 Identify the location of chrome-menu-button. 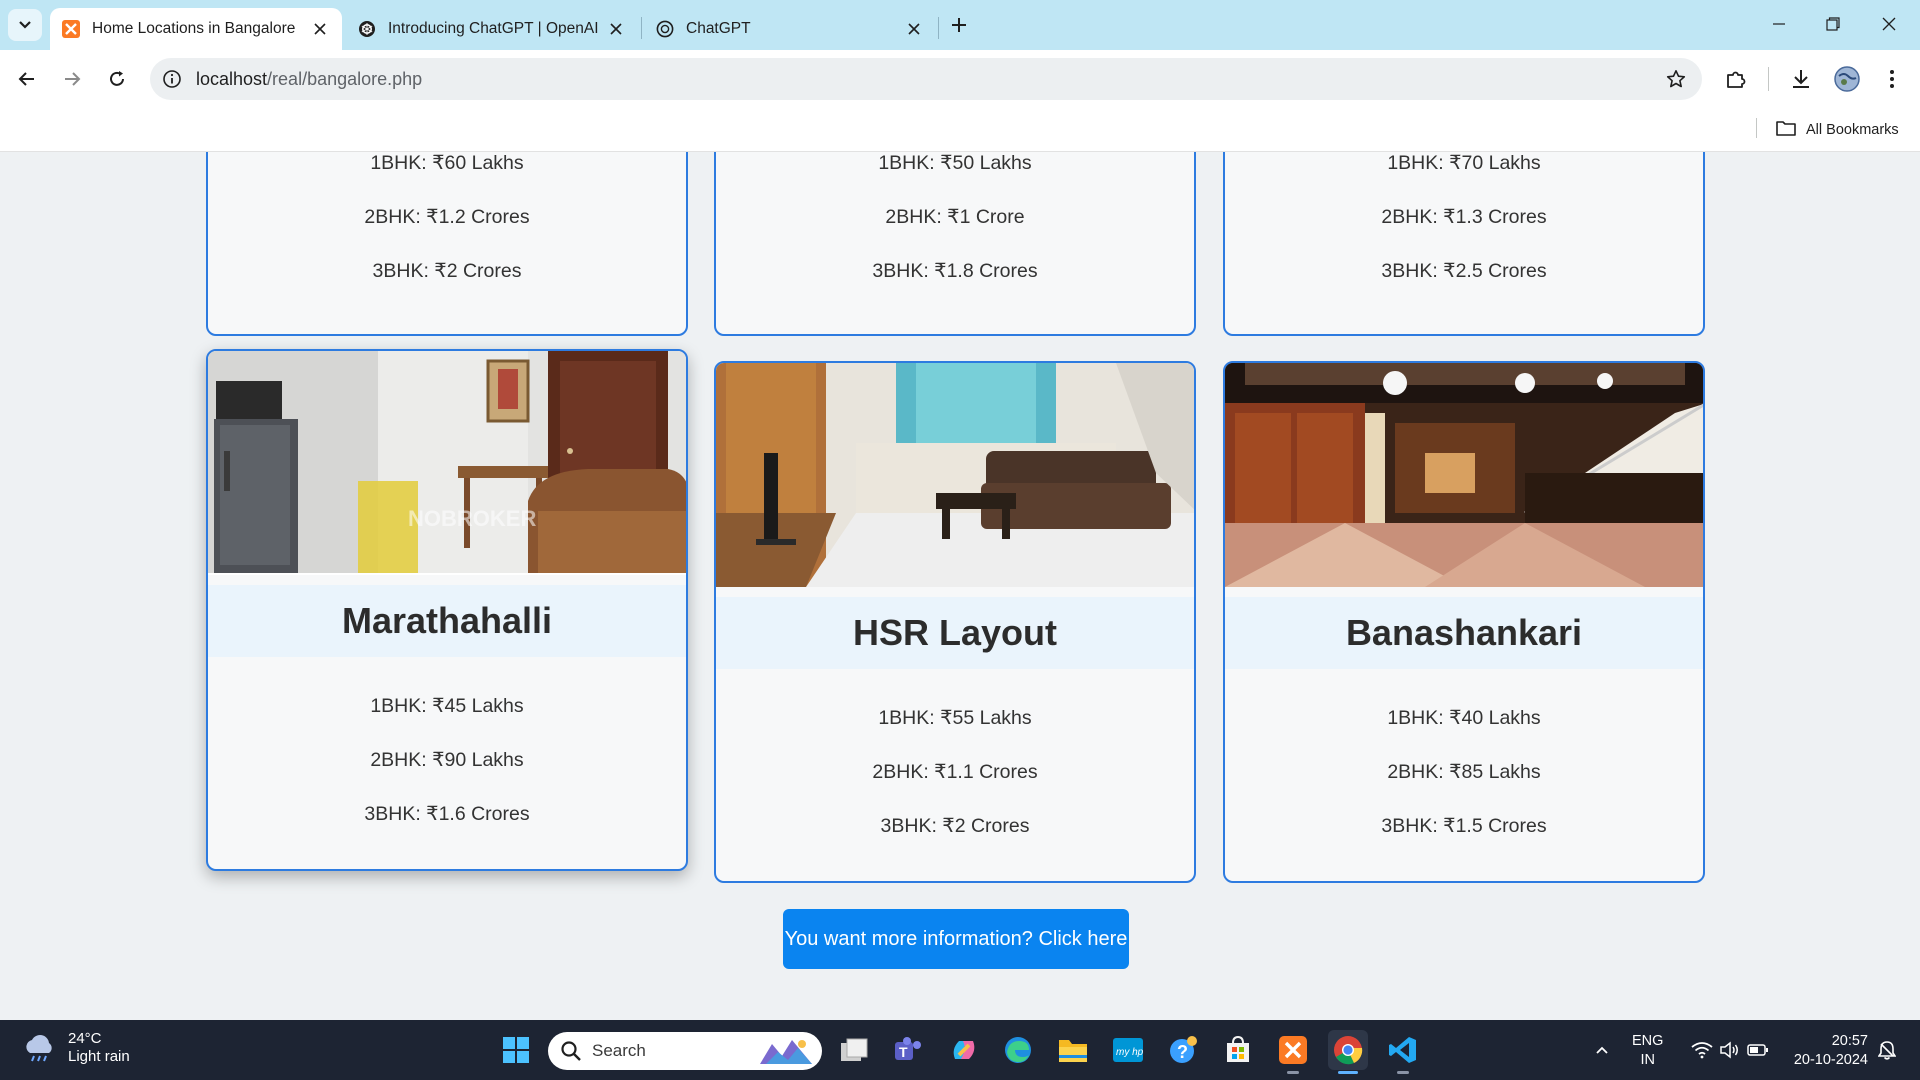
(1892, 79).